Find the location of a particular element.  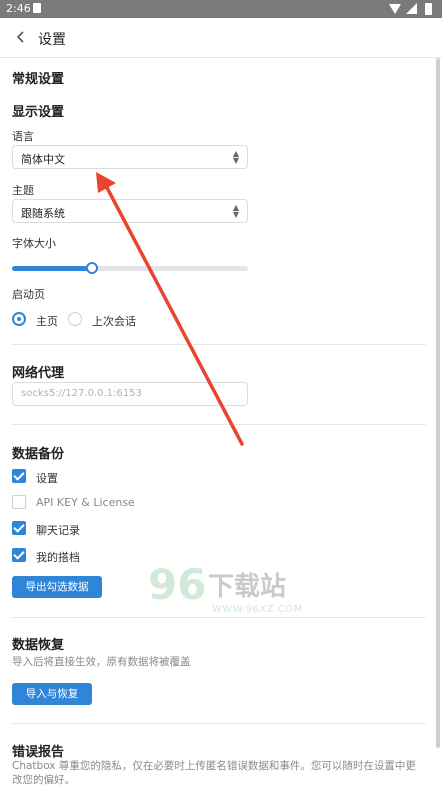

data-restore-heading: 数据恢复 is located at coordinates (38, 645).